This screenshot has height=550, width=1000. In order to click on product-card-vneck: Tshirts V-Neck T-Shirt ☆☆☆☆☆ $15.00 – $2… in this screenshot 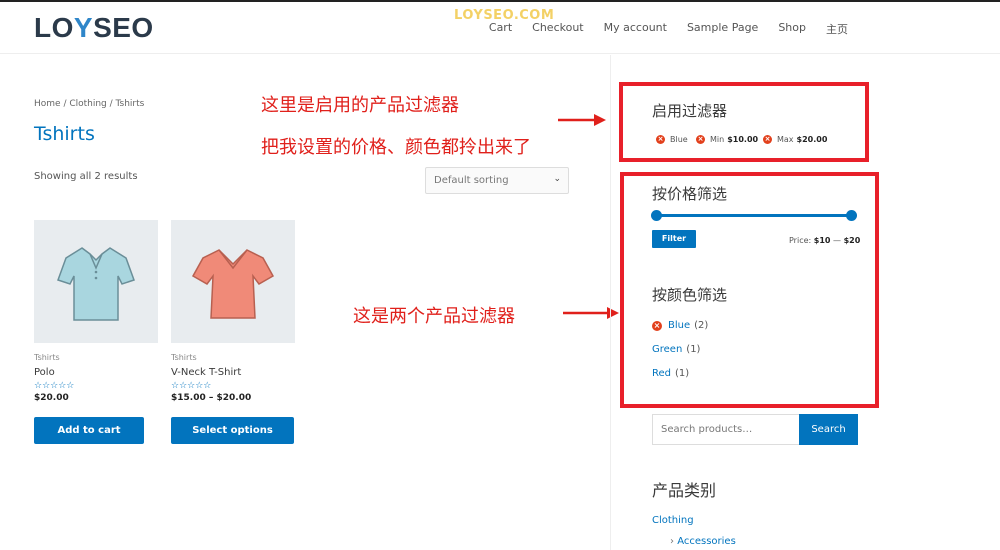, I will do `click(233, 332)`.